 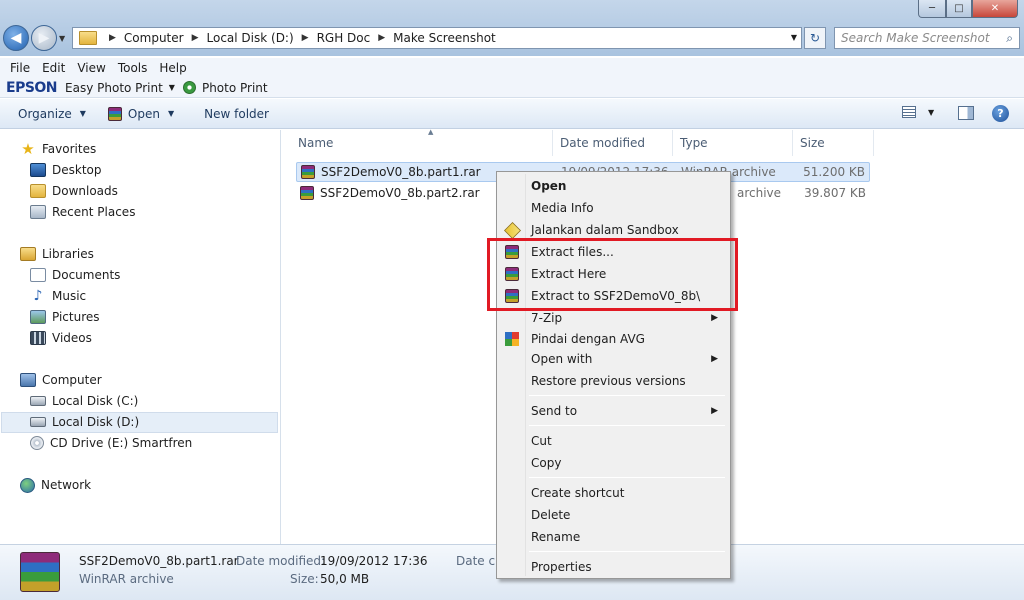 What do you see at coordinates (627, 551) in the screenshot?
I see `menu-separator` at bounding box center [627, 551].